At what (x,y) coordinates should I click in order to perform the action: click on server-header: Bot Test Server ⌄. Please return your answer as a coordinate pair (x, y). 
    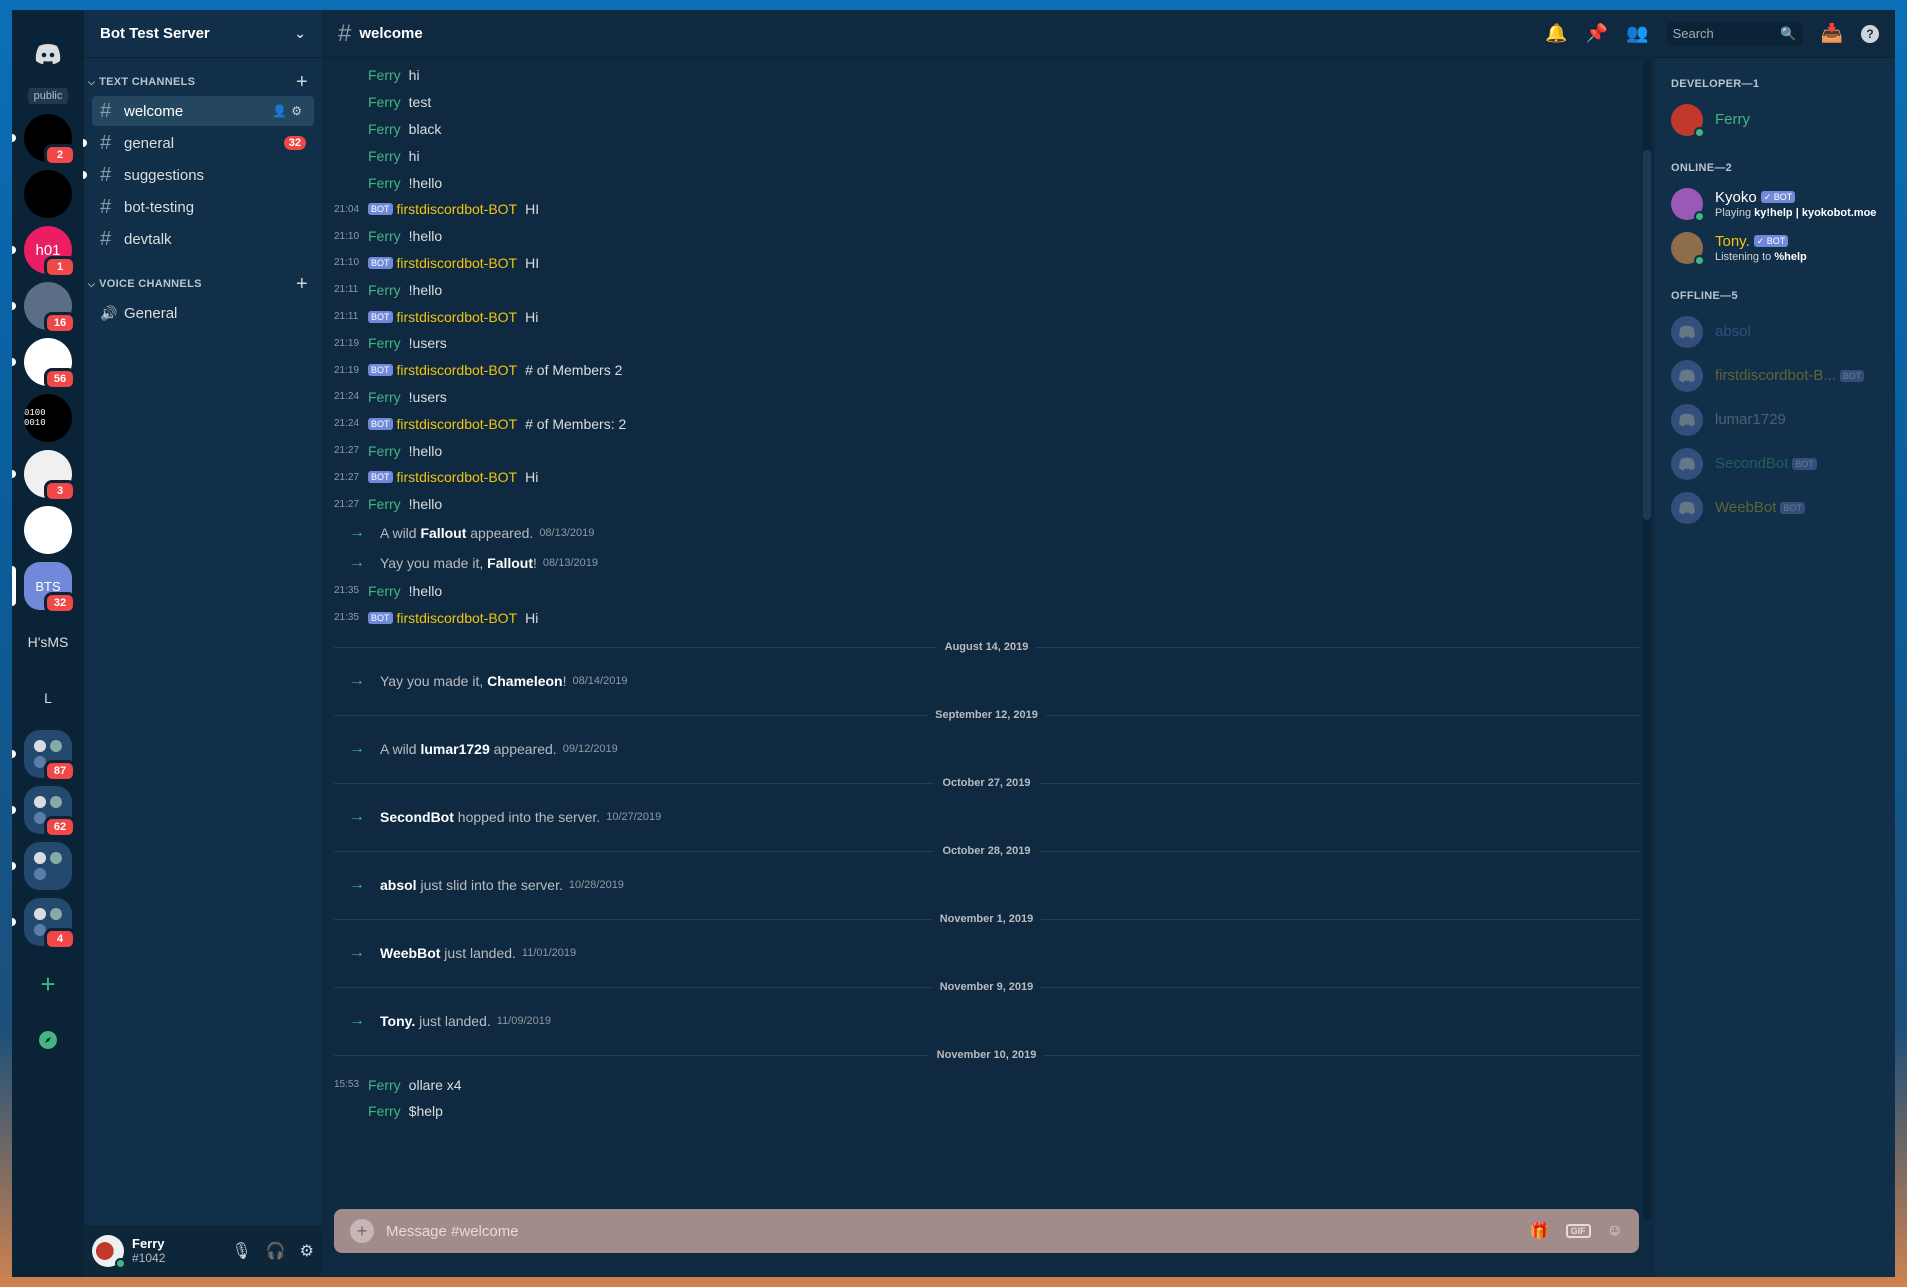
    Looking at the image, I should click on (203, 34).